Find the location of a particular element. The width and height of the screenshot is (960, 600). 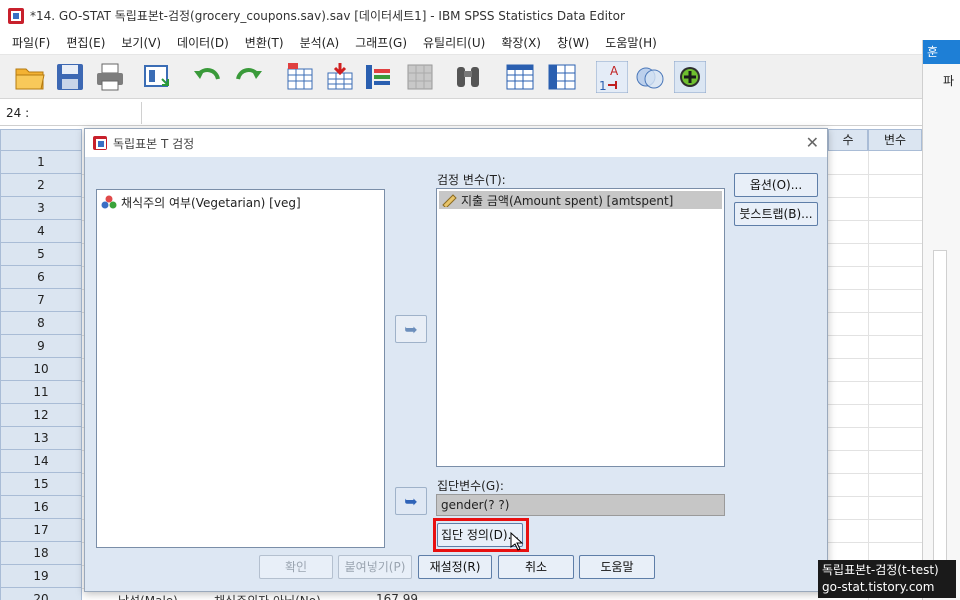

row-header: 18 is located at coordinates (41, 553).